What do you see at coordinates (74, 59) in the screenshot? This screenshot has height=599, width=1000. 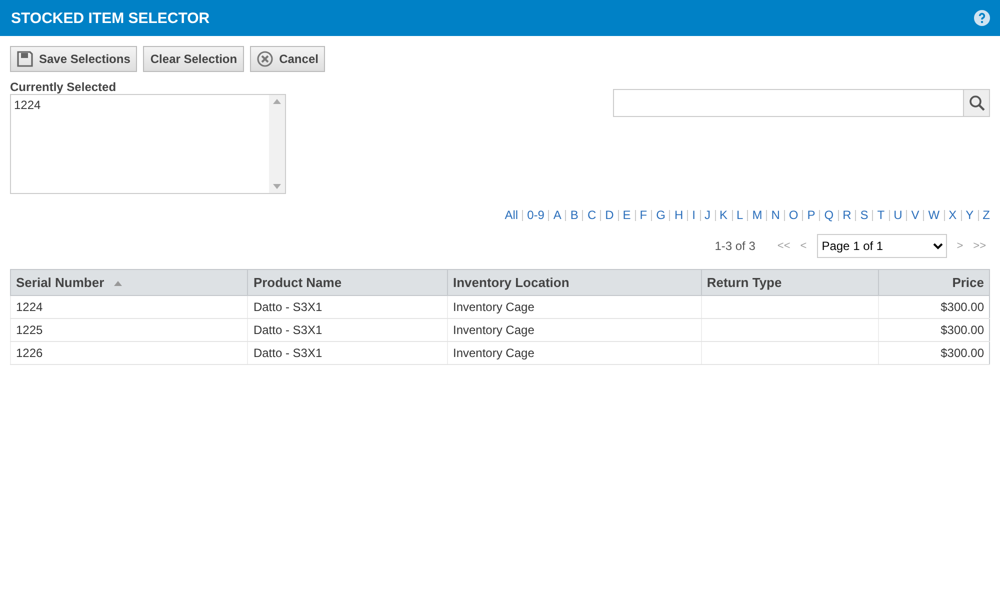 I see `toolbar-button: Save Selections` at bounding box center [74, 59].